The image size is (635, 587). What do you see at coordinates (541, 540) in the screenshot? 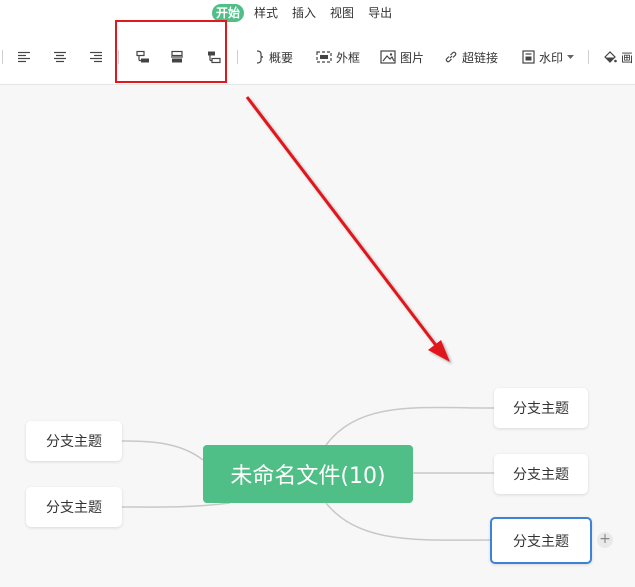
I see `branch-topic-selected: 分支主题` at bounding box center [541, 540].